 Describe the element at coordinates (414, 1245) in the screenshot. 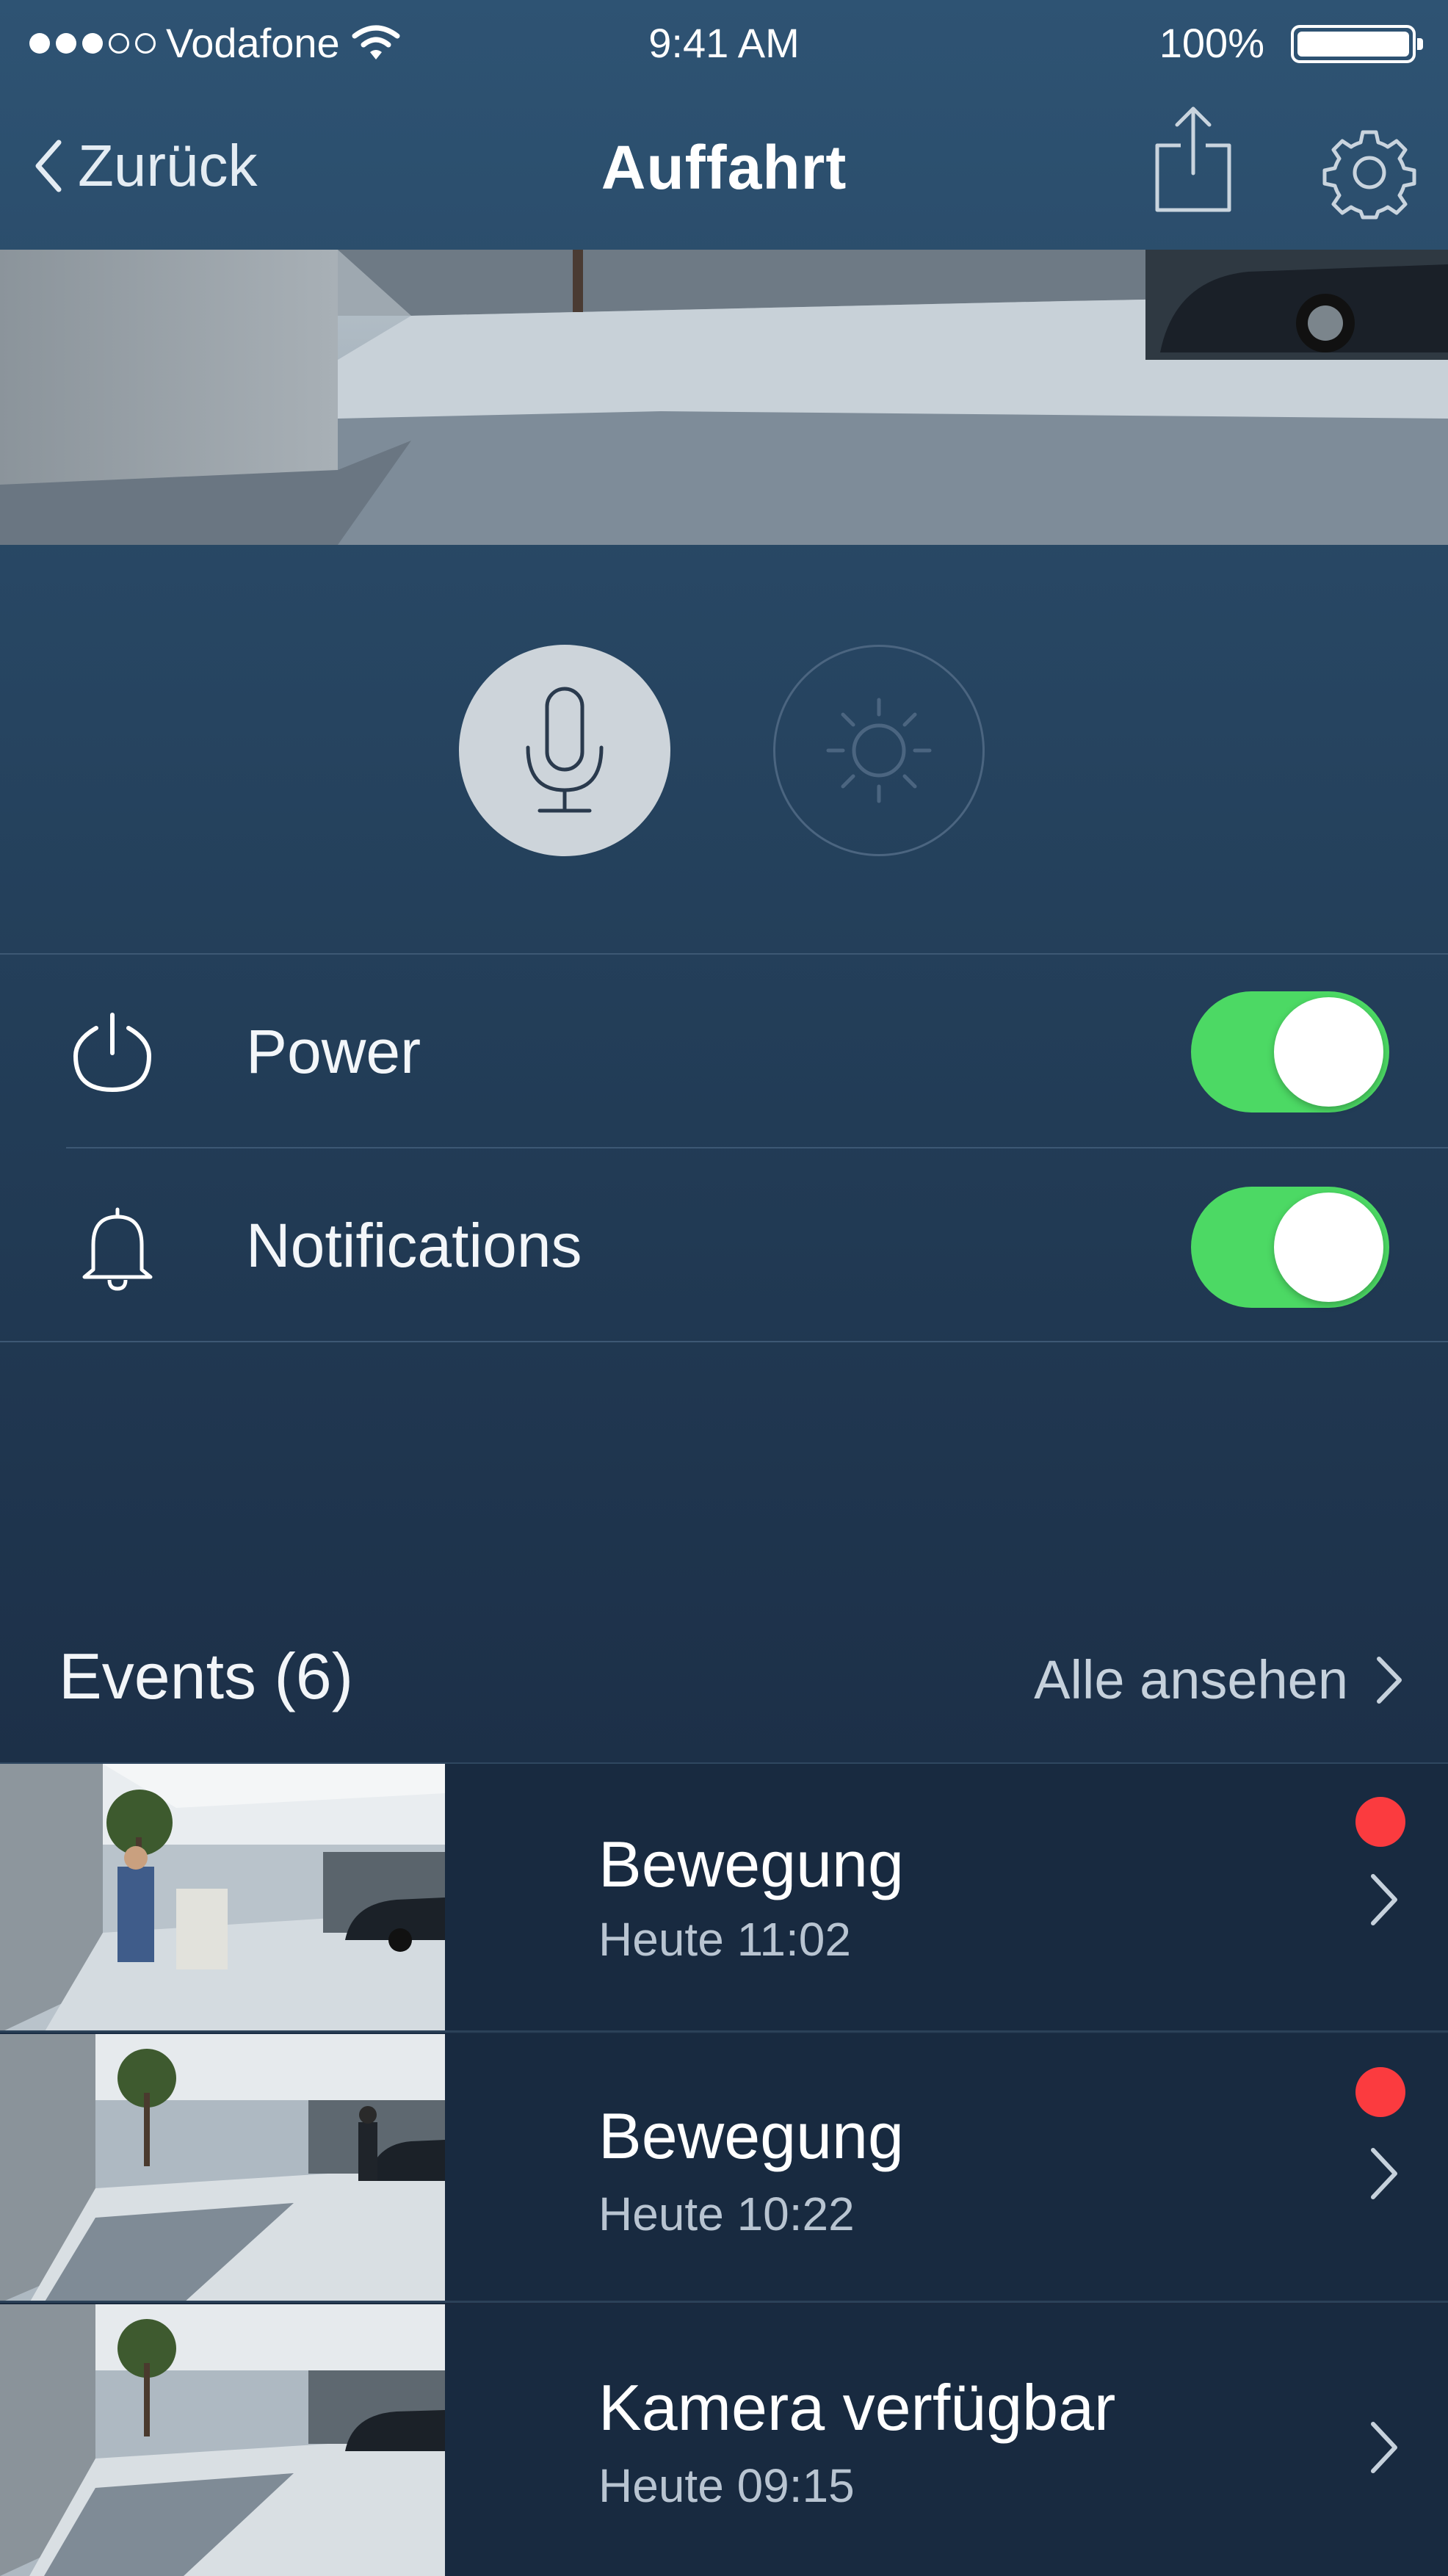

I see `notifications-label: Notifications` at that location.